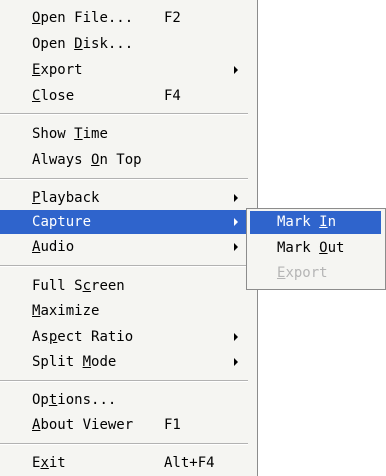  I want to click on menu-item-open-file: Open File... F2, so click(124, 18).